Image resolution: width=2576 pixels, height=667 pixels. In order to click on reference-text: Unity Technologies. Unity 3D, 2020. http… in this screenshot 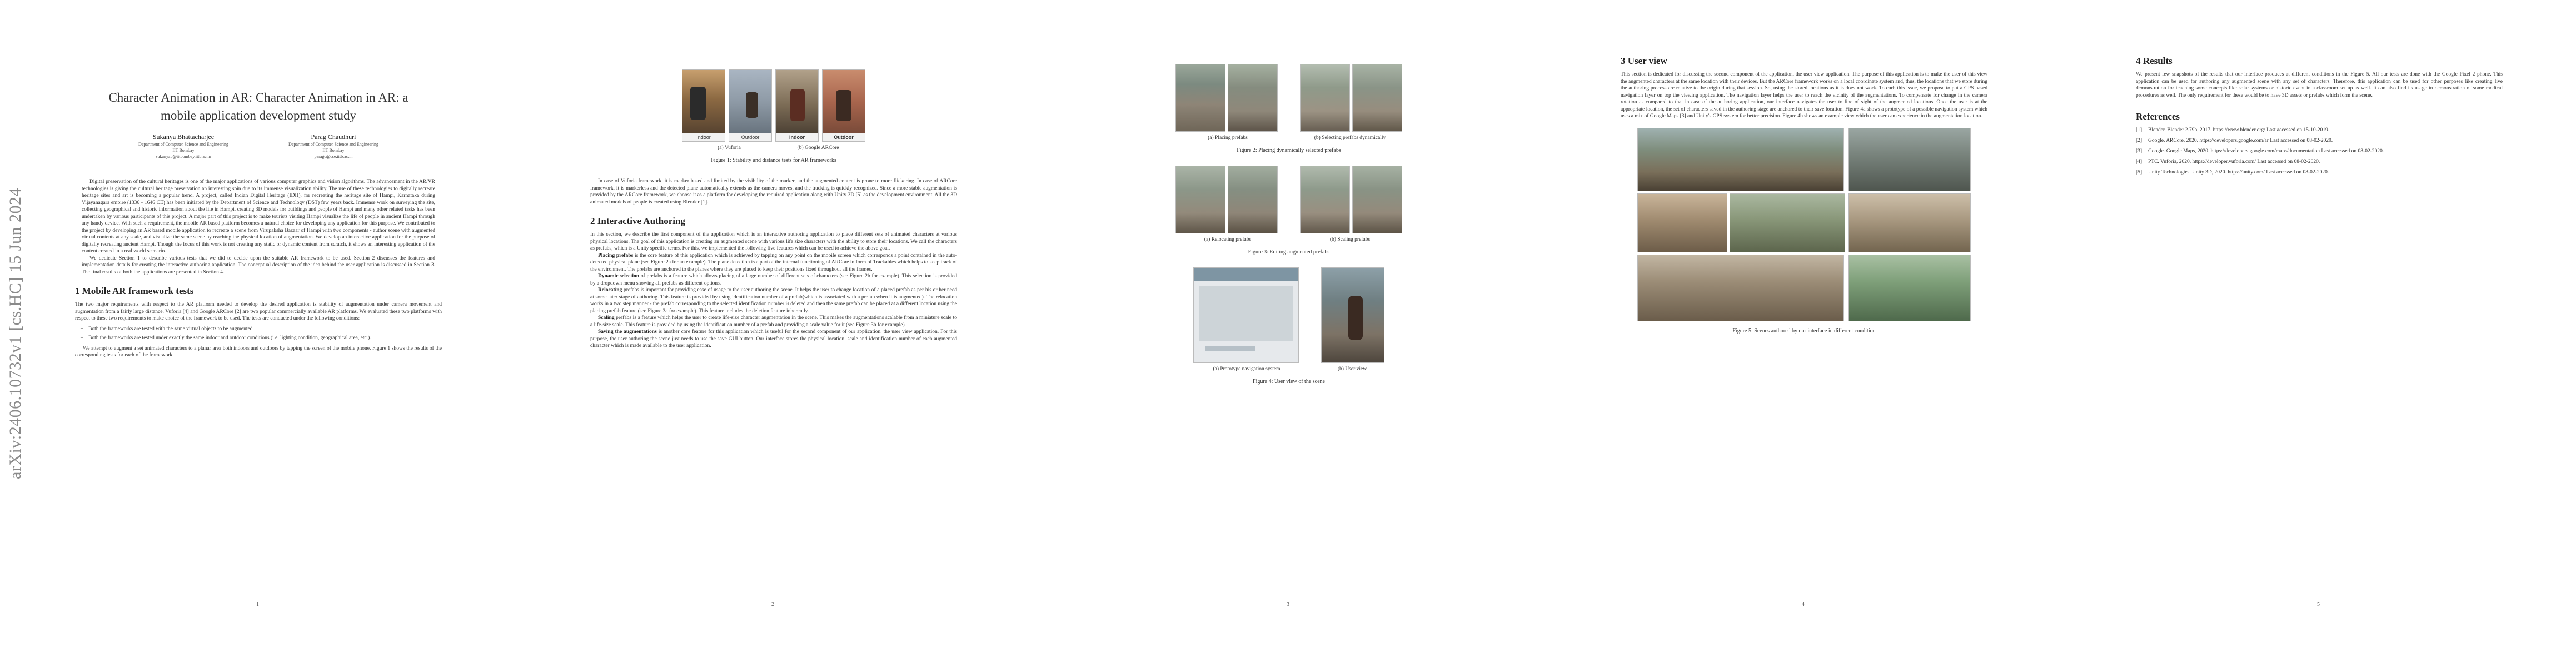, I will do `click(2238, 172)`.